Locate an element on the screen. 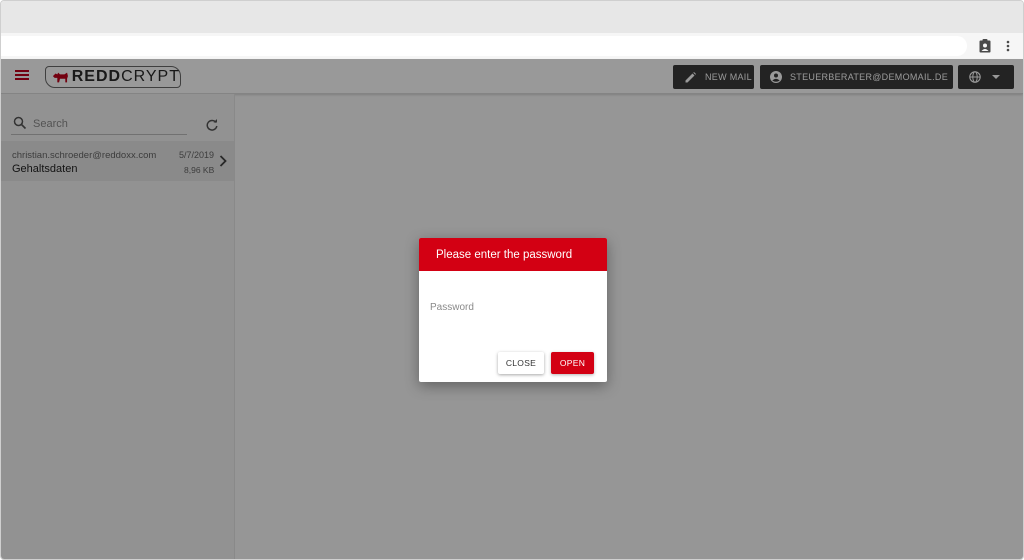 This screenshot has height=560, width=1024. password-field is located at coordinates (512, 307).